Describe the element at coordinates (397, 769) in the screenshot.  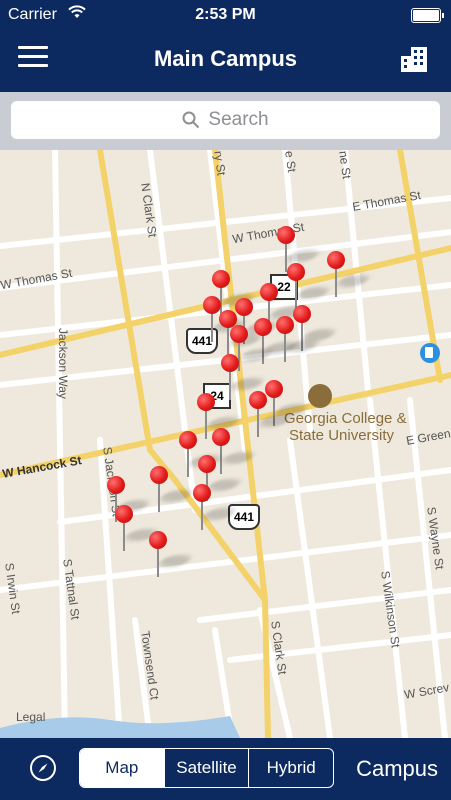
I see `campus-button: Campus` at that location.